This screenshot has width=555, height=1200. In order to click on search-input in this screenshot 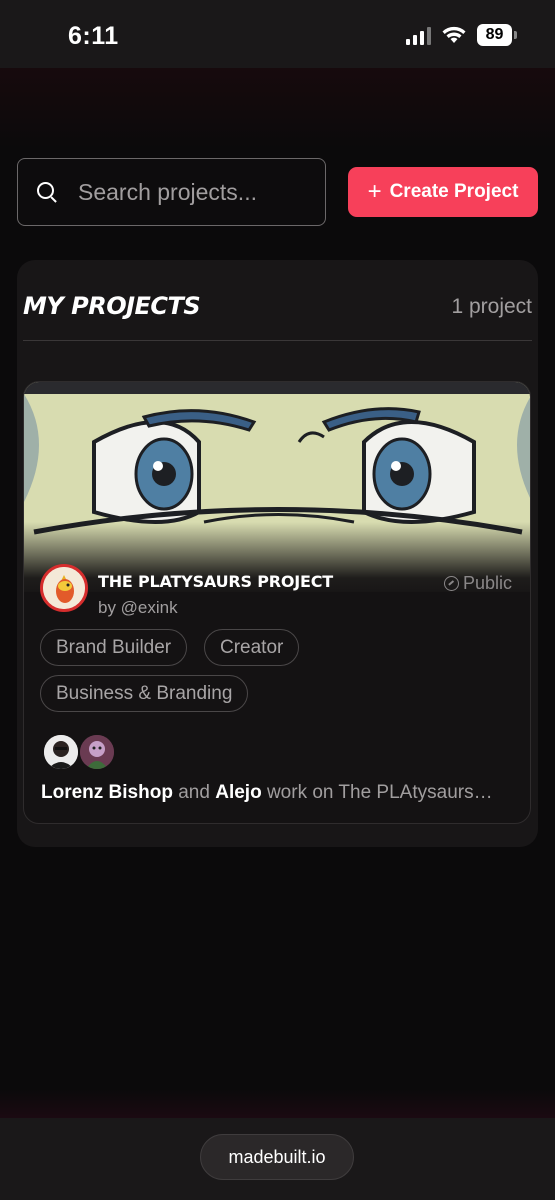, I will do `click(188, 192)`.